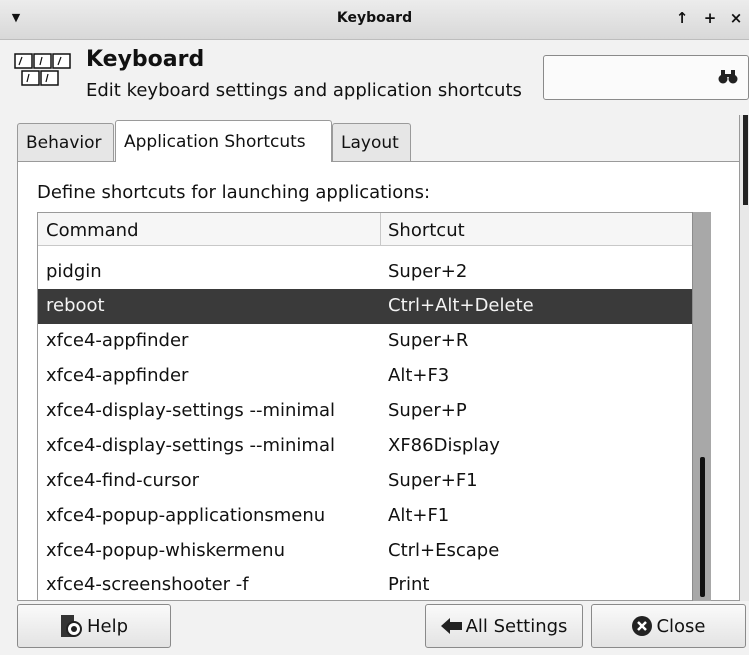 The width and height of the screenshot is (749, 655). Describe the element at coordinates (366, 306) in the screenshot. I see `table-row-selected: reboot Ctrl+Alt+Delete` at that location.